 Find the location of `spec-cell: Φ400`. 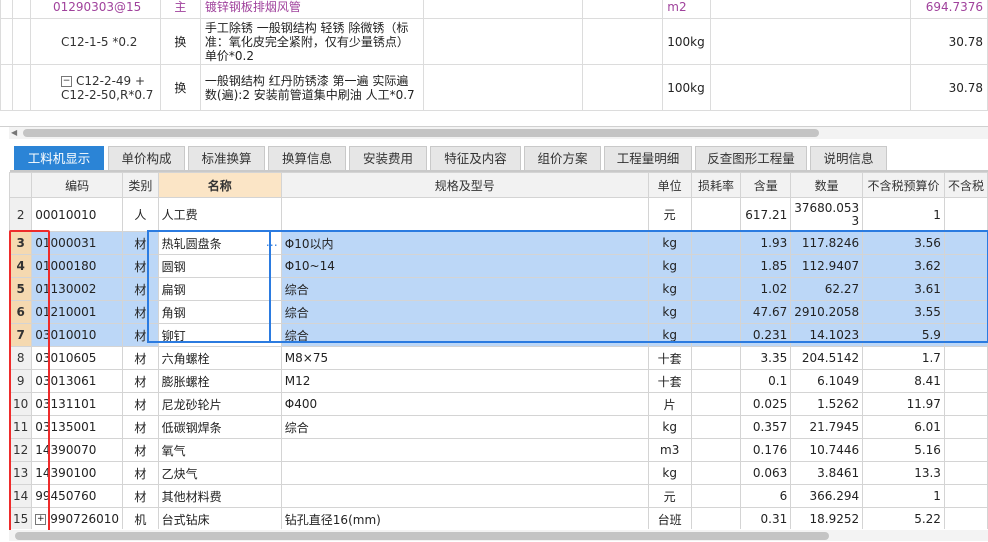

spec-cell: Φ400 is located at coordinates (464, 404).